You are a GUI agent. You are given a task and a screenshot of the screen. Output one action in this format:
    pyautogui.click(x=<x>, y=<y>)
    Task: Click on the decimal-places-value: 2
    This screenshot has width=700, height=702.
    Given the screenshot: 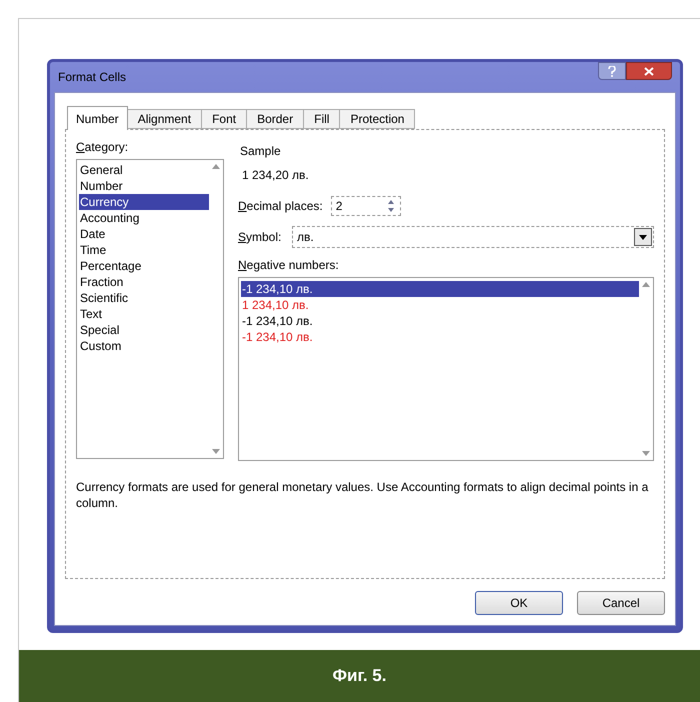 What is the action you would take?
    pyautogui.click(x=339, y=206)
    